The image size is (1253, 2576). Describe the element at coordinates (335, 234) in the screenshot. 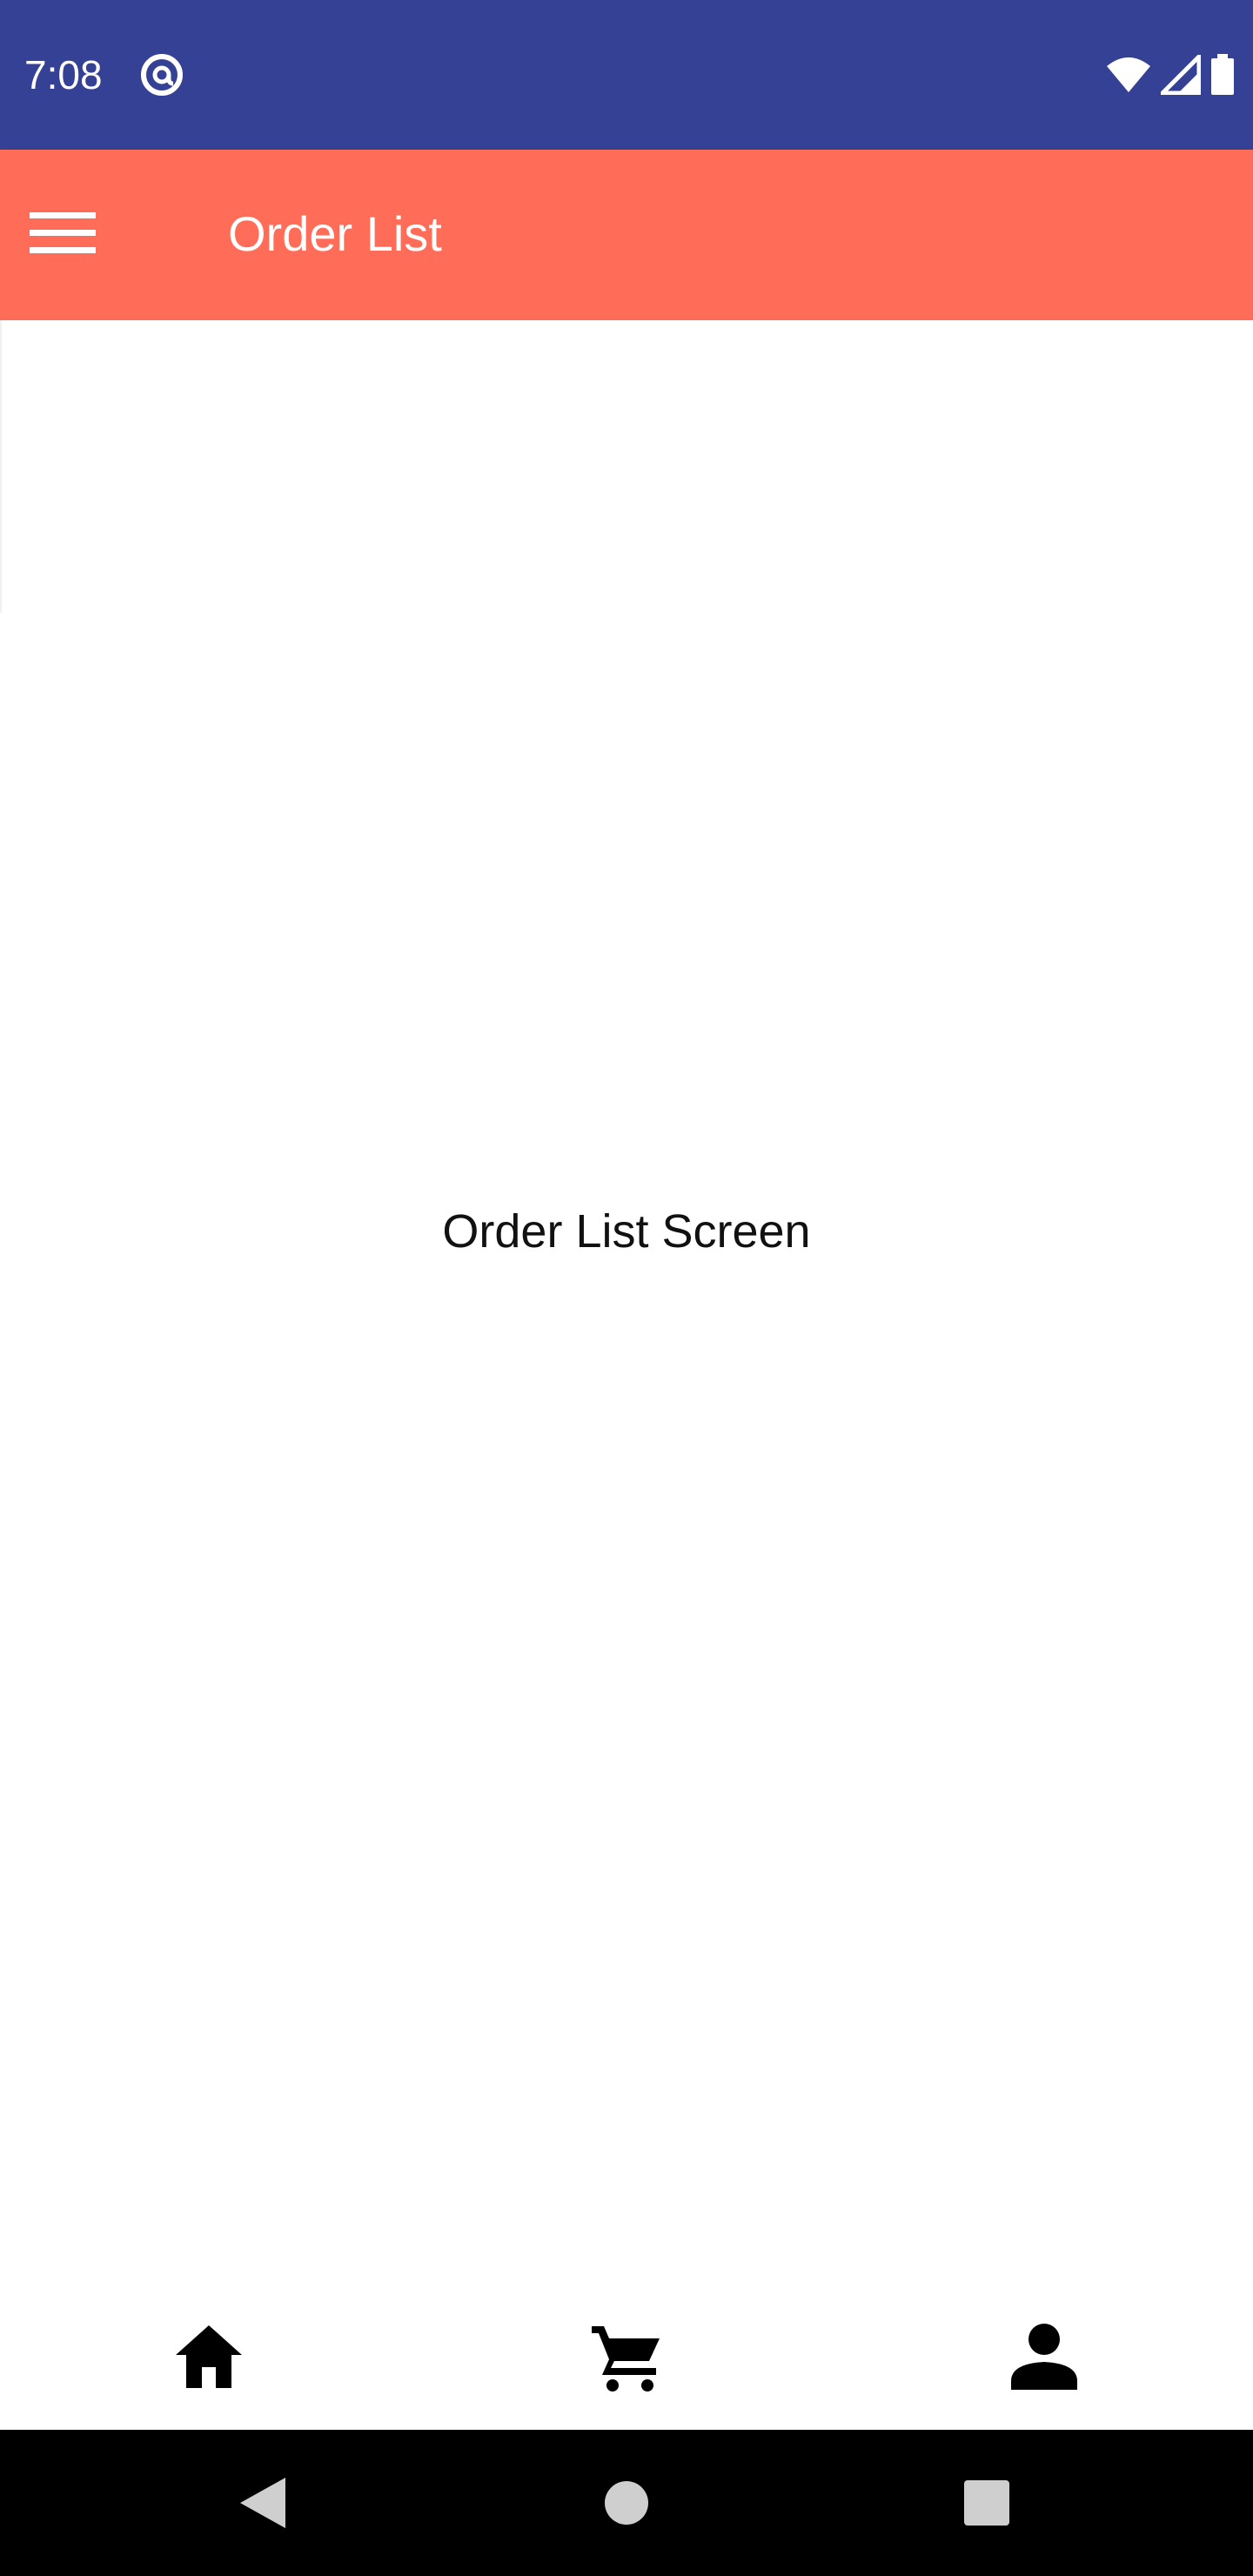

I see `page-title: Order List` at that location.